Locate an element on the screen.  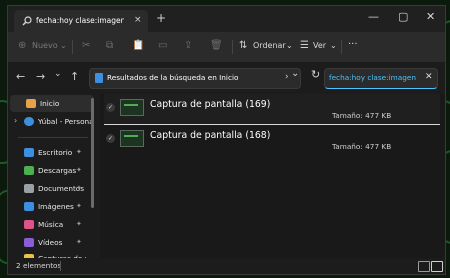
rename-icon: ▭ is located at coordinates (162, 45).